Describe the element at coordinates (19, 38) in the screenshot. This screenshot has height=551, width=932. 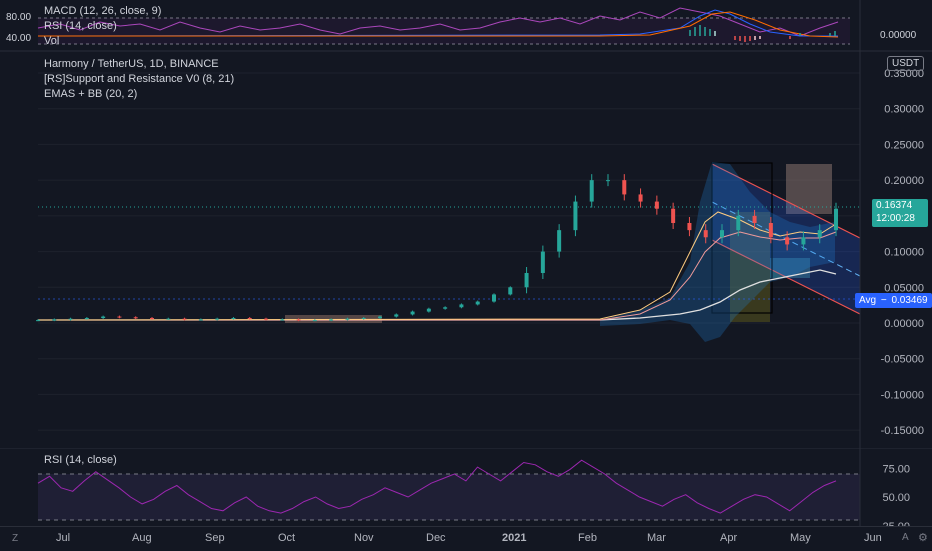
I see `top-scale-bottom: 40.00` at that location.